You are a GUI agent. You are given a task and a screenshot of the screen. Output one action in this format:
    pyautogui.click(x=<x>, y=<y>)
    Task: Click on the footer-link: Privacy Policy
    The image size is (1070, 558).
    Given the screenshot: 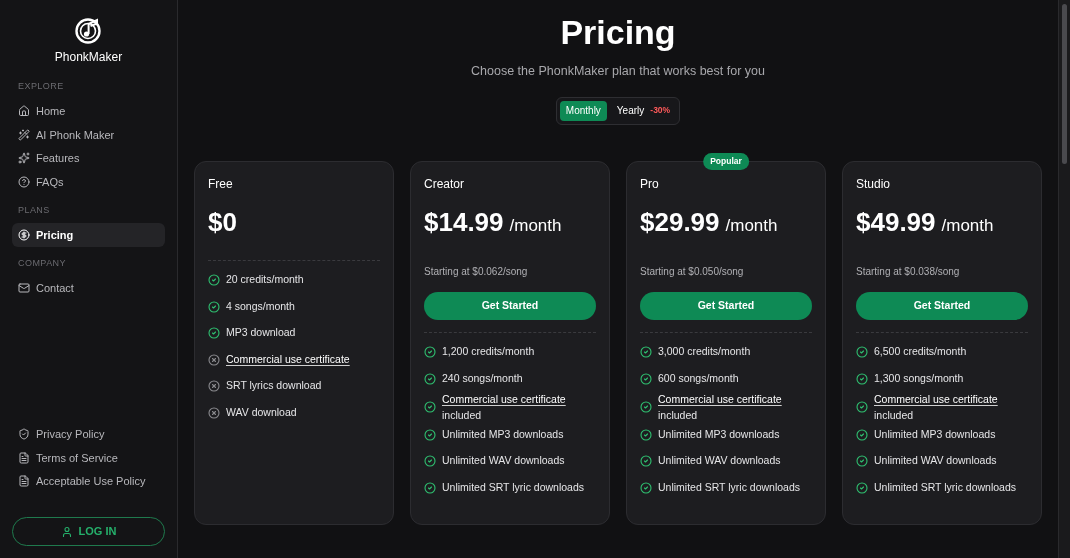 What is the action you would take?
    pyautogui.click(x=88, y=434)
    